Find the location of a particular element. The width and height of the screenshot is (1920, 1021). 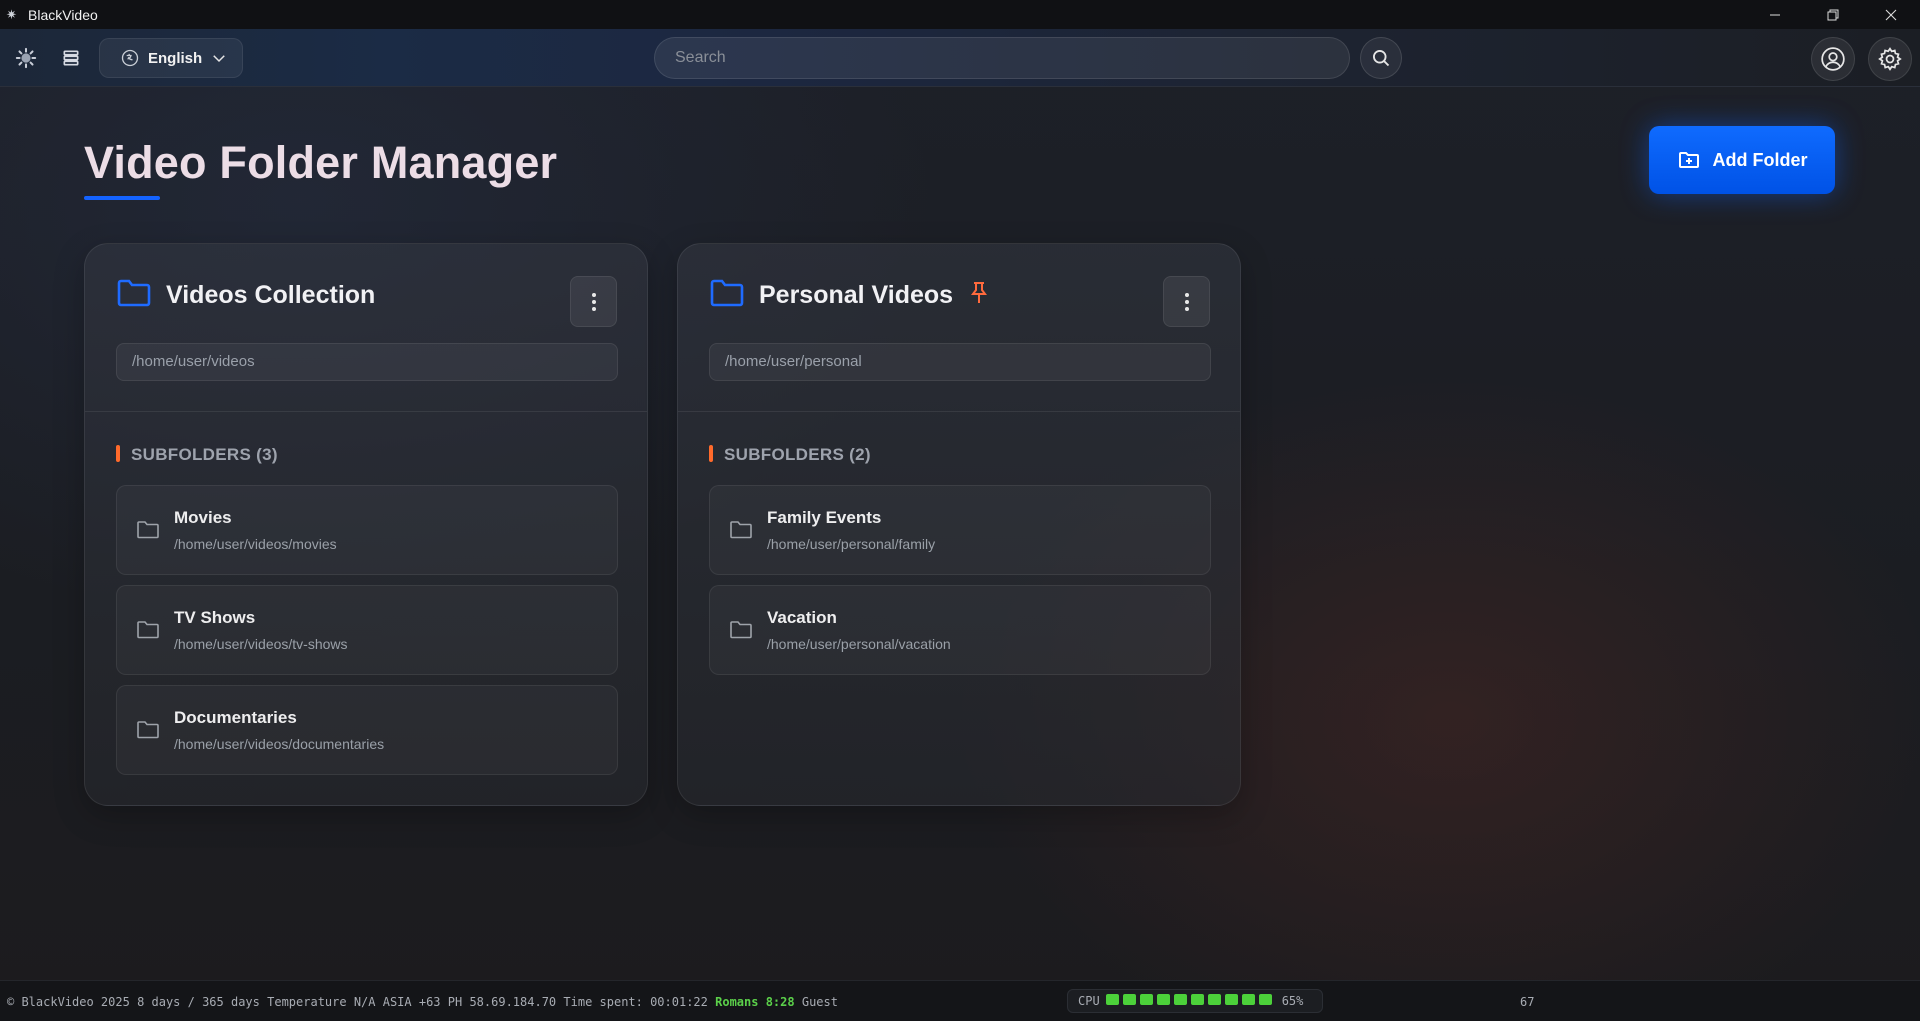

search-bar is located at coordinates (1002, 58).